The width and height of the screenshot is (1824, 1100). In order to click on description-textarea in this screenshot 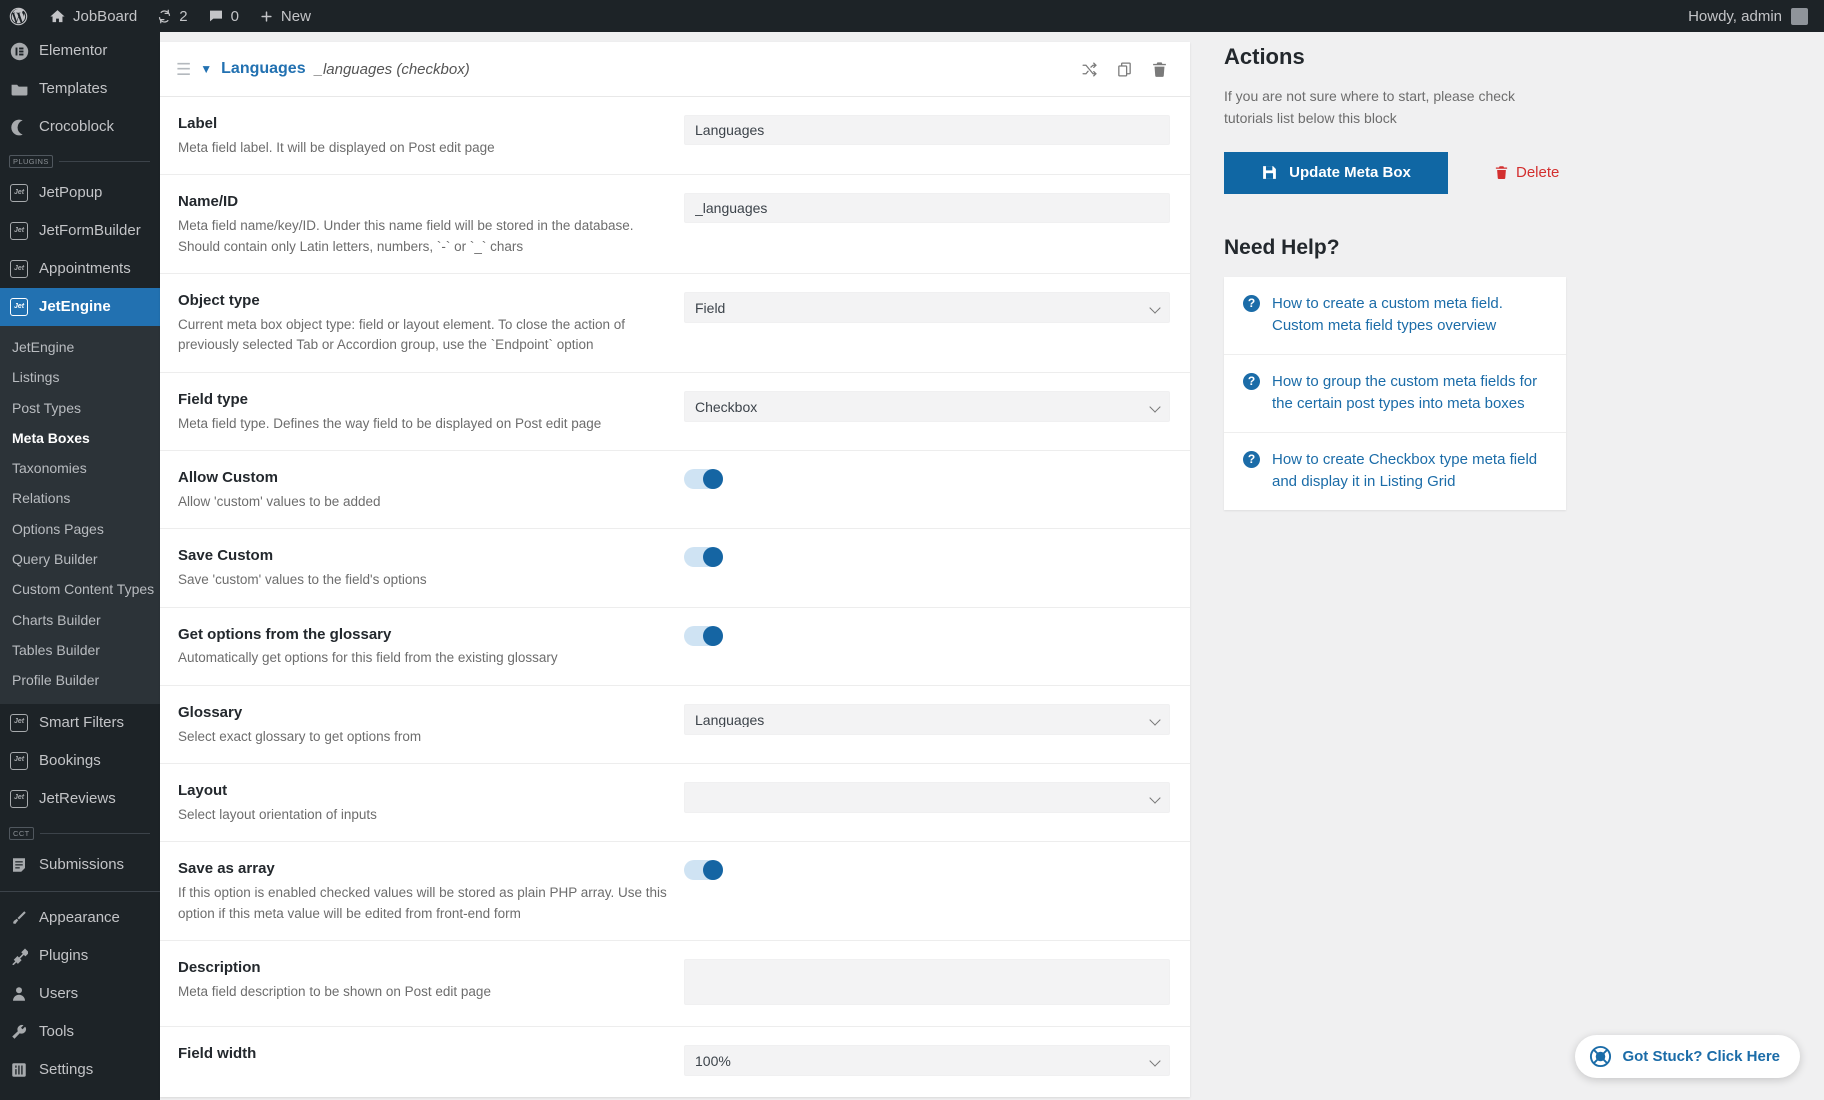, I will do `click(927, 982)`.